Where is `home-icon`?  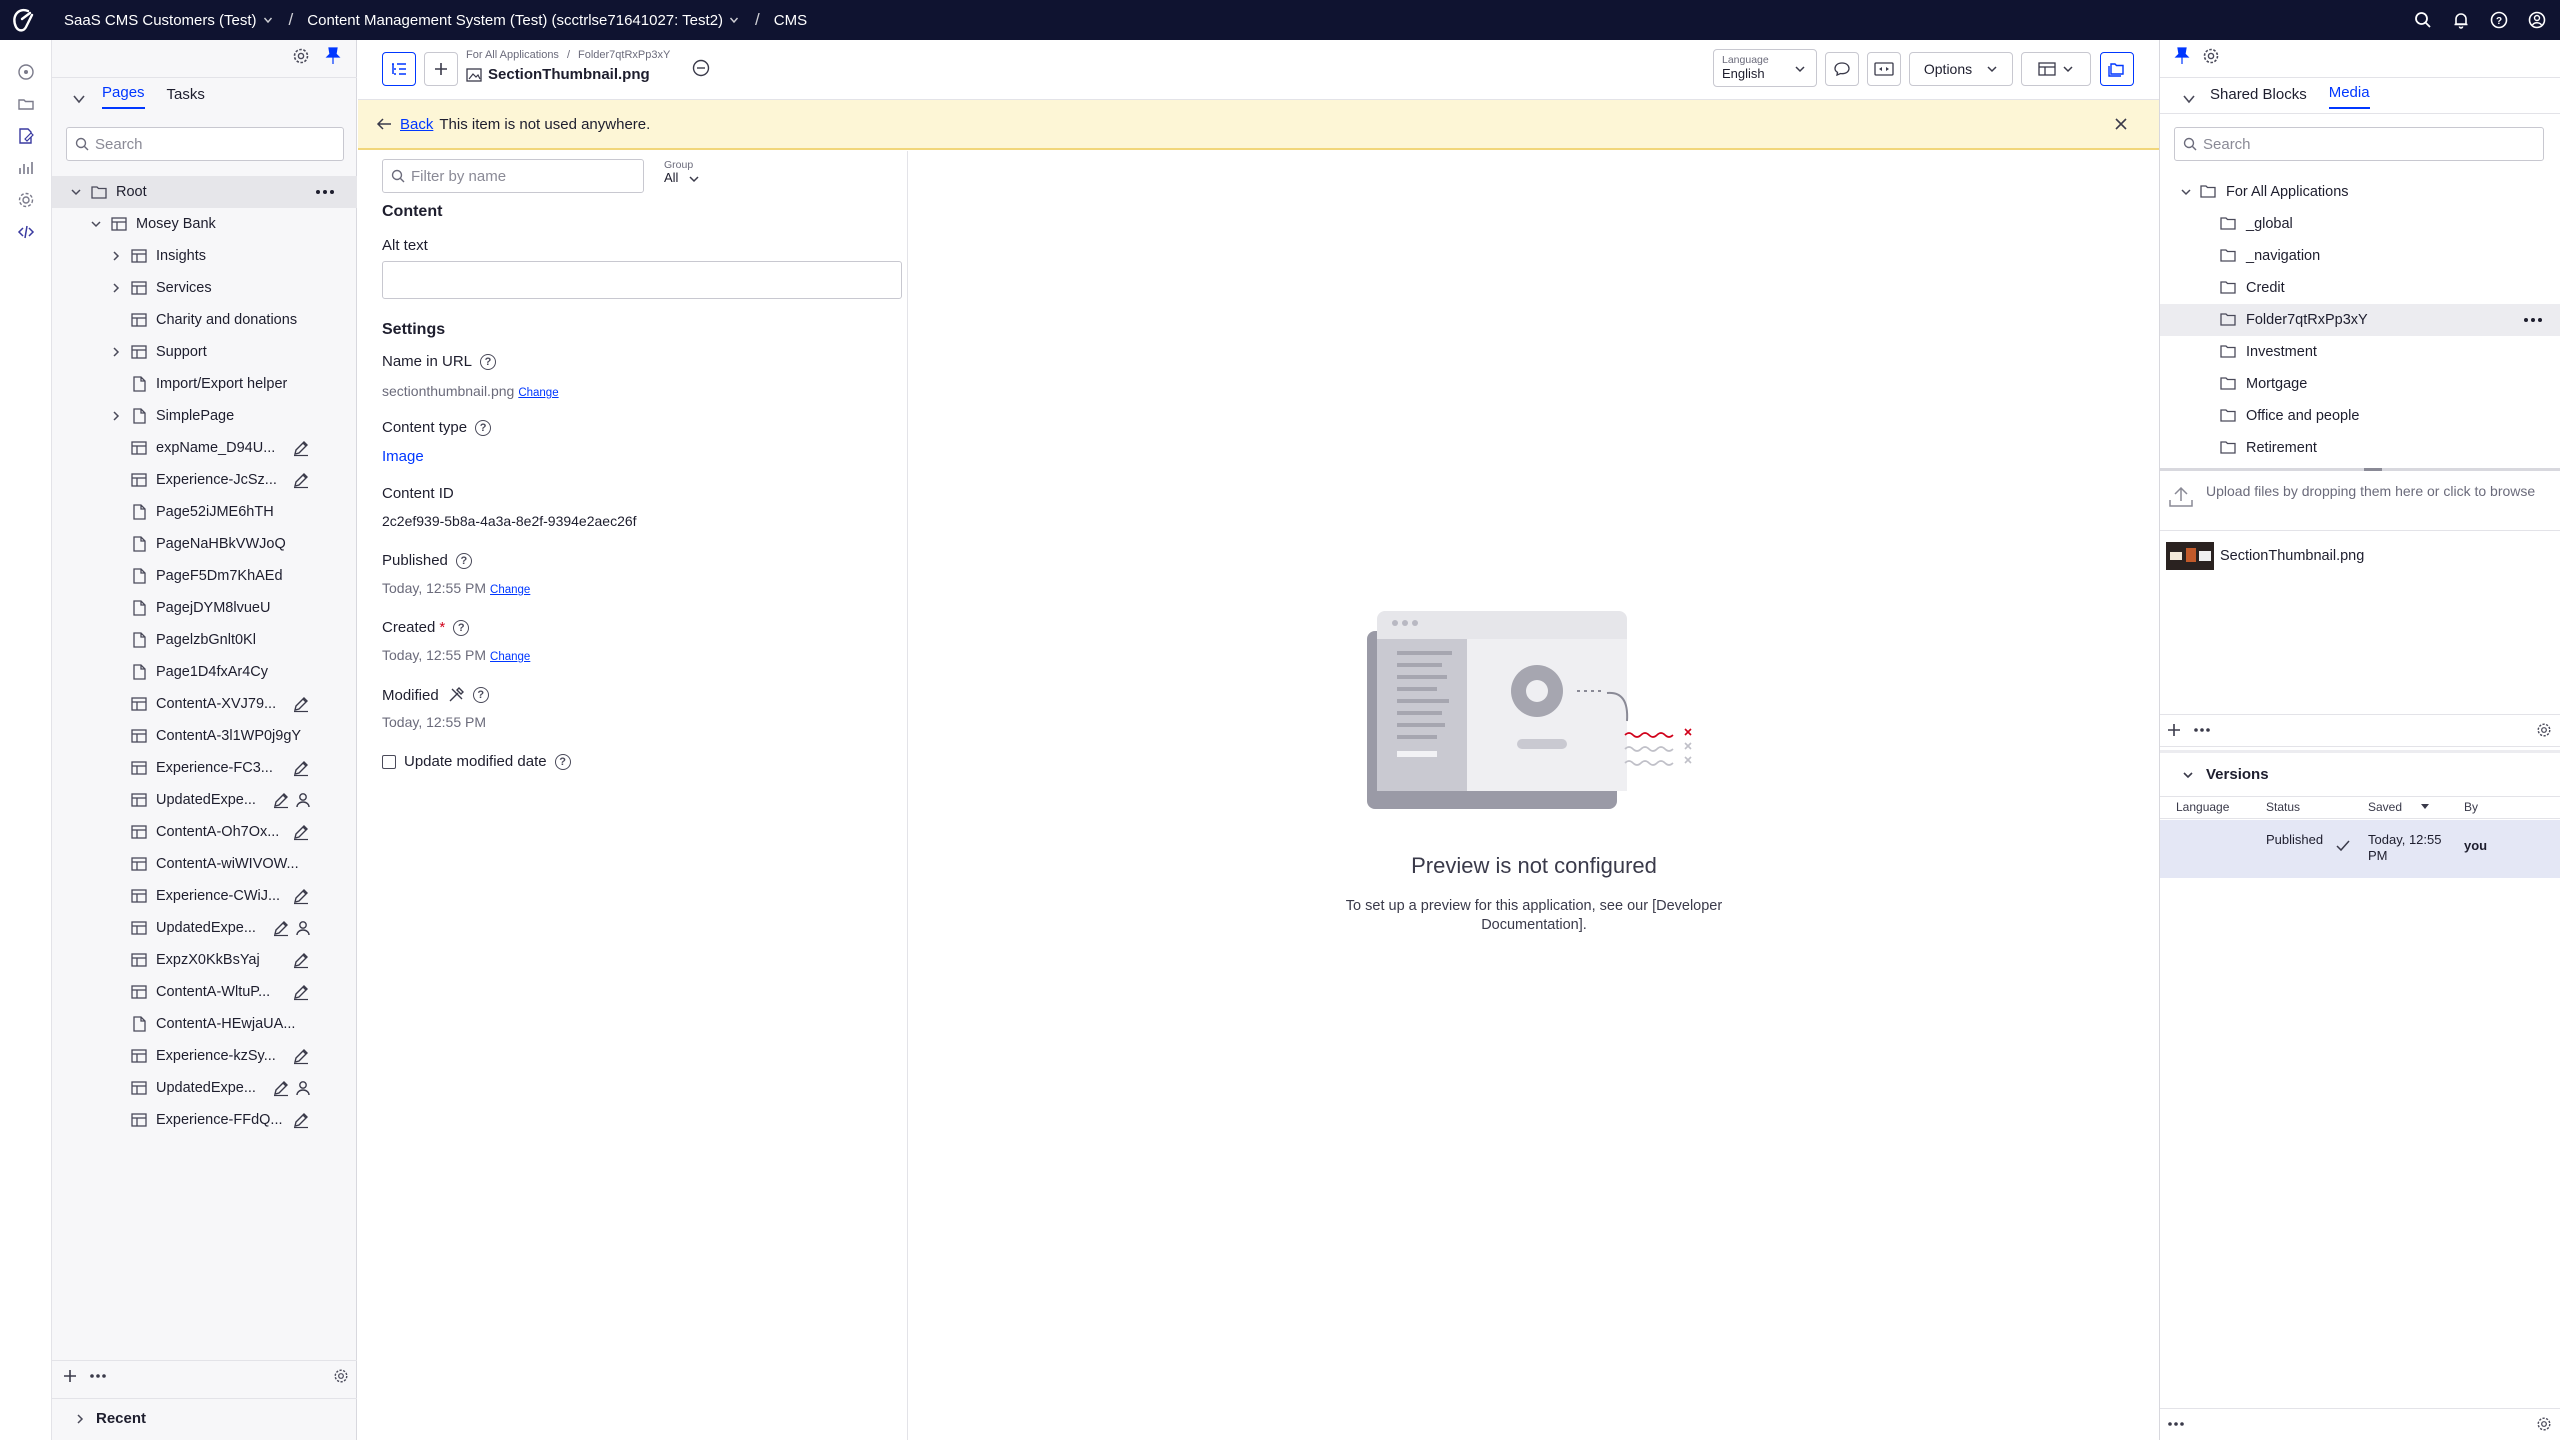
home-icon is located at coordinates (26, 72).